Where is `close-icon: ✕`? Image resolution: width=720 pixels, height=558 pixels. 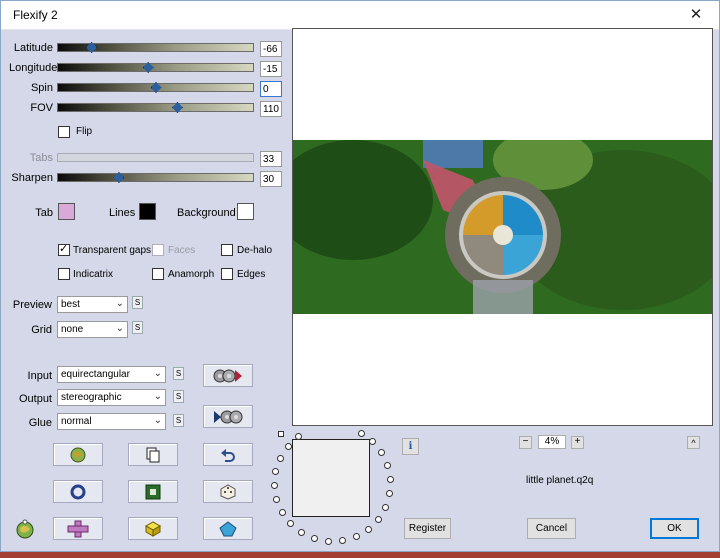
close-icon: ✕ is located at coordinates (696, 15).